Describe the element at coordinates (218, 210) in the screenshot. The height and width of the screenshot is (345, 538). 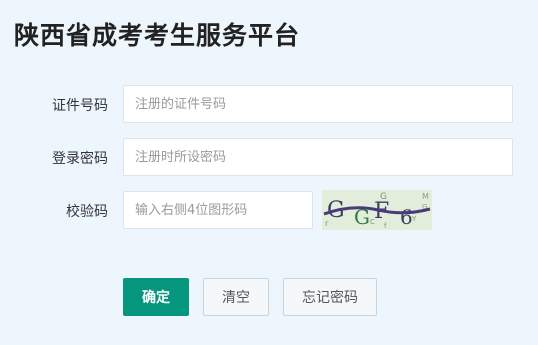
I see `captcha-input` at that location.